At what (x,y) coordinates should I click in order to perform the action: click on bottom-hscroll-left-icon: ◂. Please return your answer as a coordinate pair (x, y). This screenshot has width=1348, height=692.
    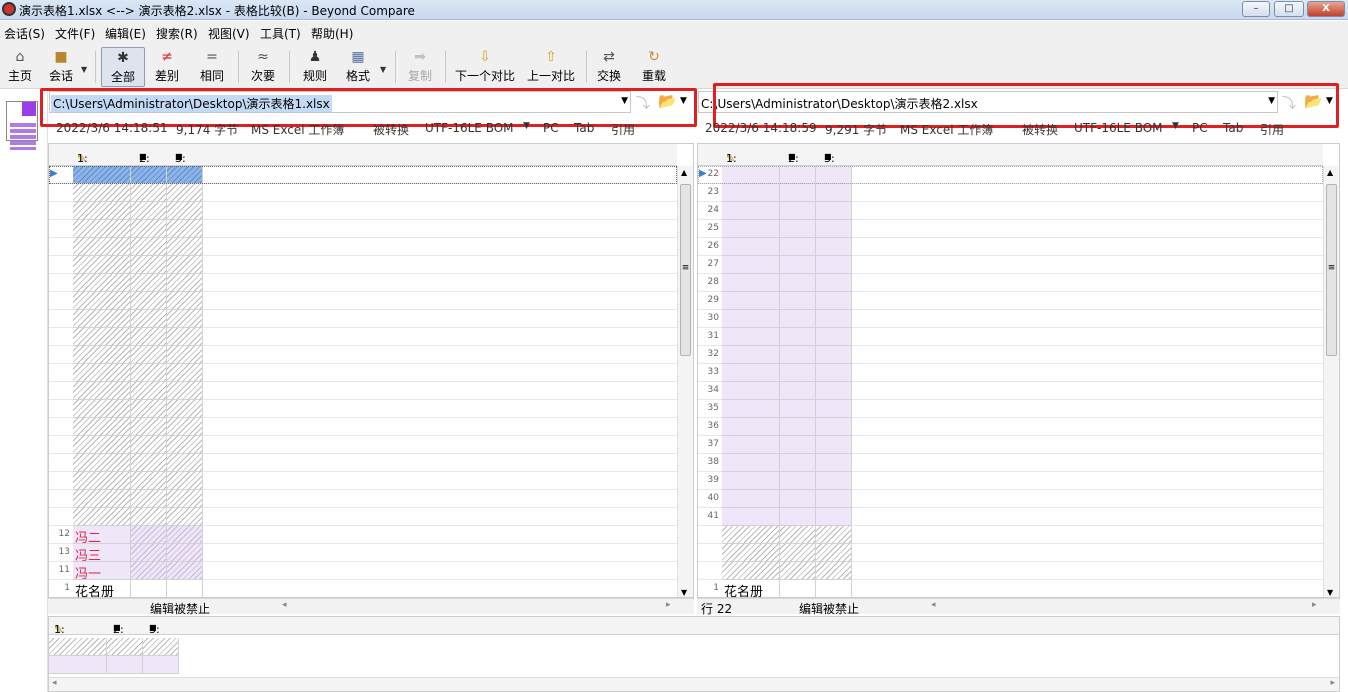
    Looking at the image, I should click on (54, 683).